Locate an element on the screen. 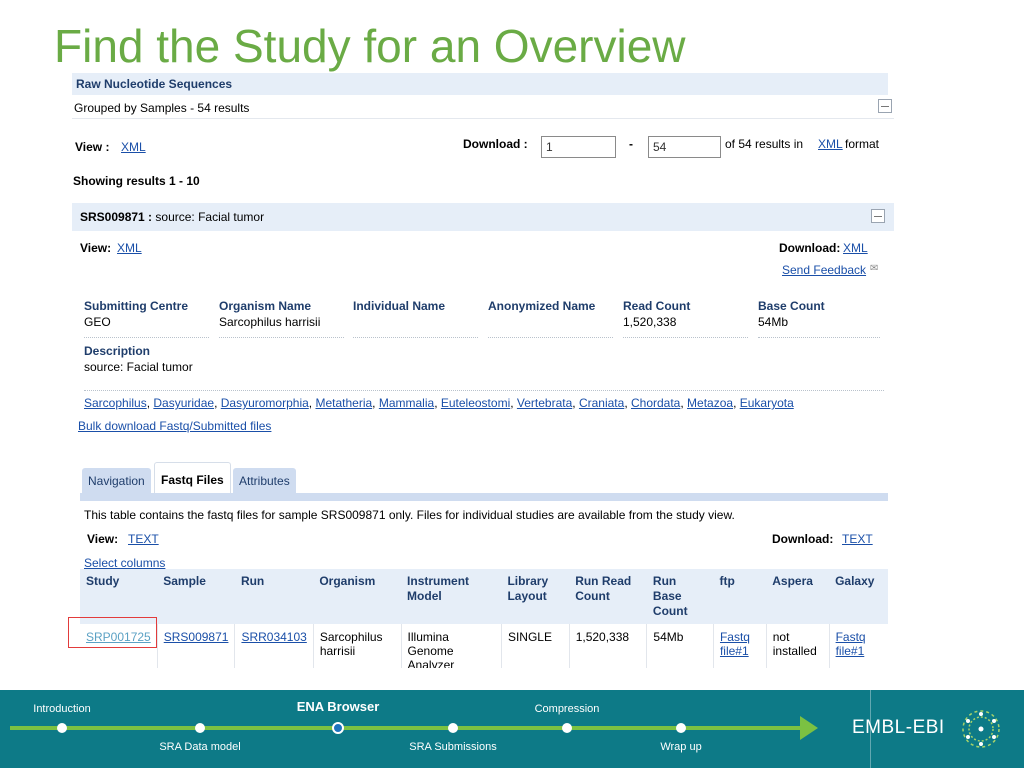  download-to-input is located at coordinates (684, 147).